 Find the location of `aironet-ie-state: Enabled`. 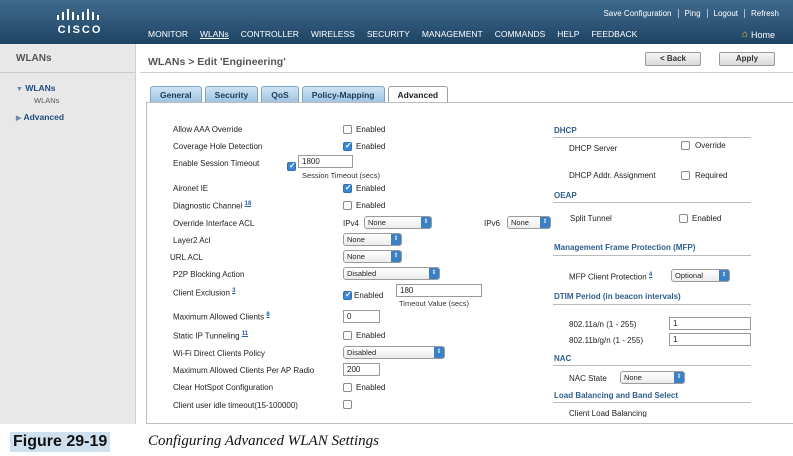

aironet-ie-state: Enabled is located at coordinates (371, 188).